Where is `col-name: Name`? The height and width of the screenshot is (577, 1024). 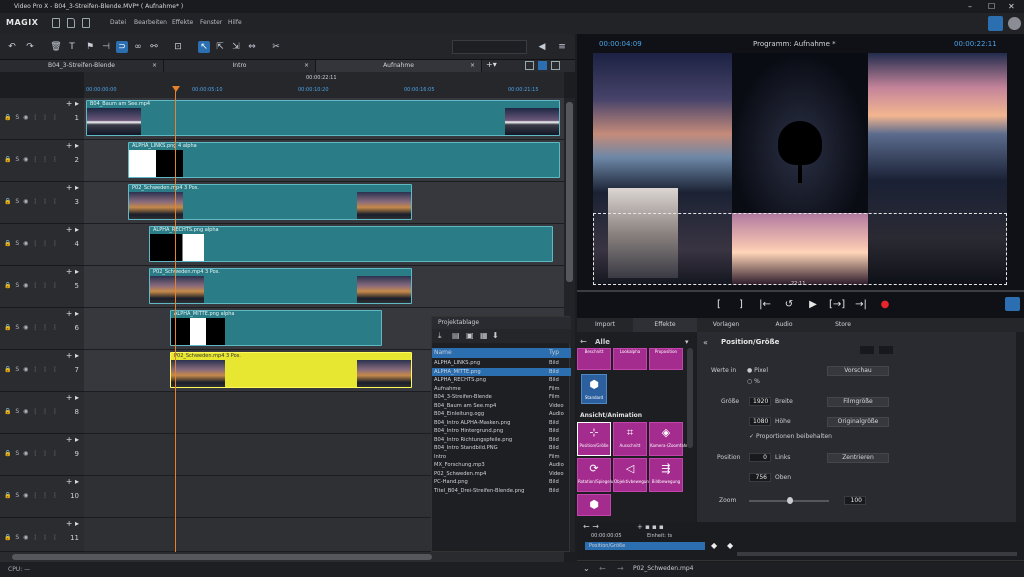 col-name: Name is located at coordinates (443, 352).